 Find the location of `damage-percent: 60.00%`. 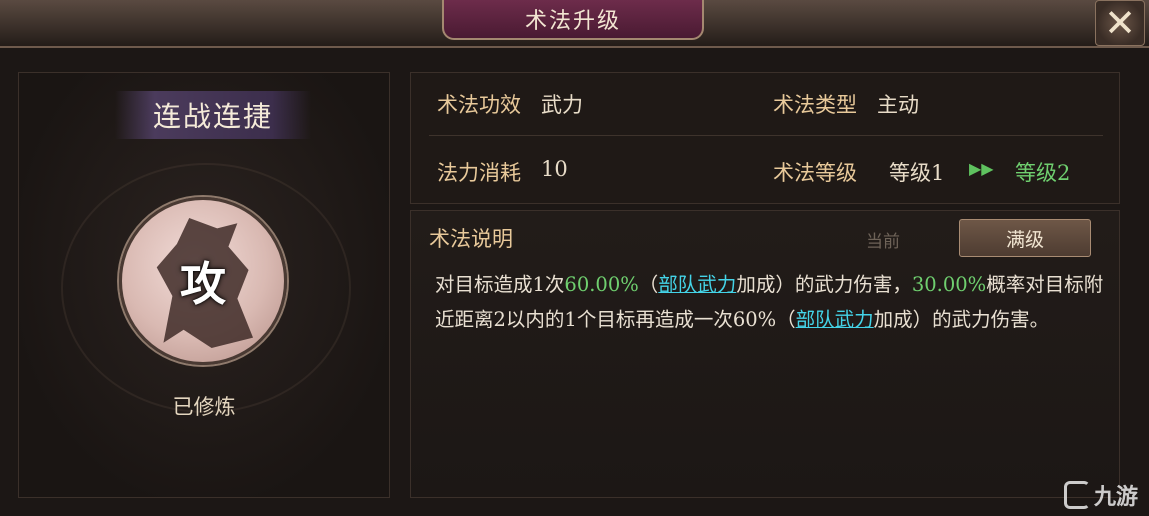

damage-percent: 60.00% is located at coordinates (601, 284).